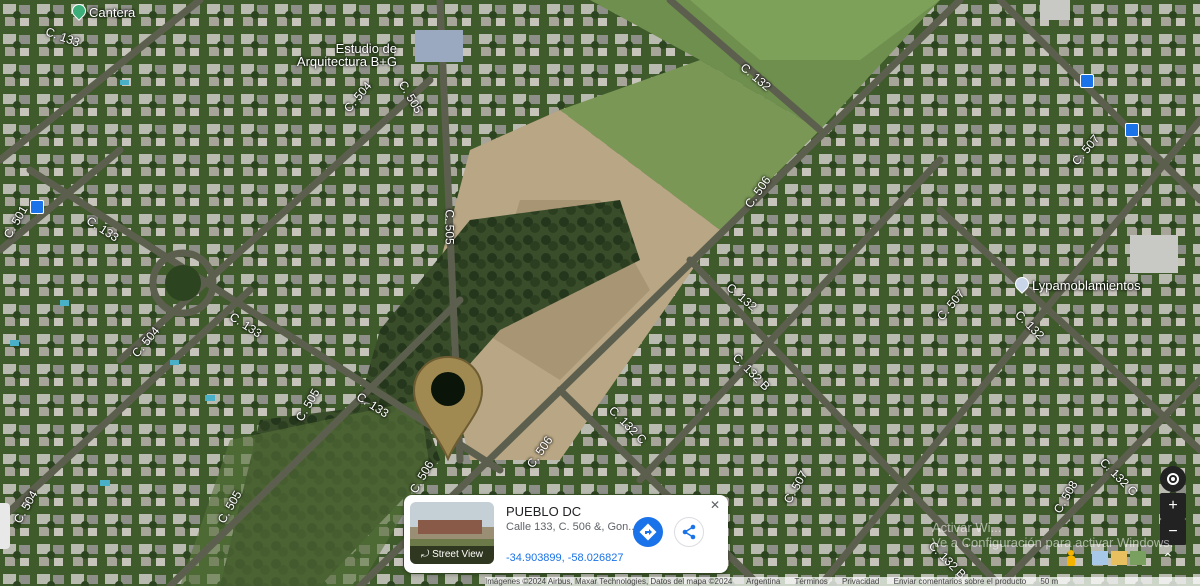 The height and width of the screenshot is (586, 1200). What do you see at coordinates (1173, 506) in the screenshot?
I see `zoom-in-button: +` at bounding box center [1173, 506].